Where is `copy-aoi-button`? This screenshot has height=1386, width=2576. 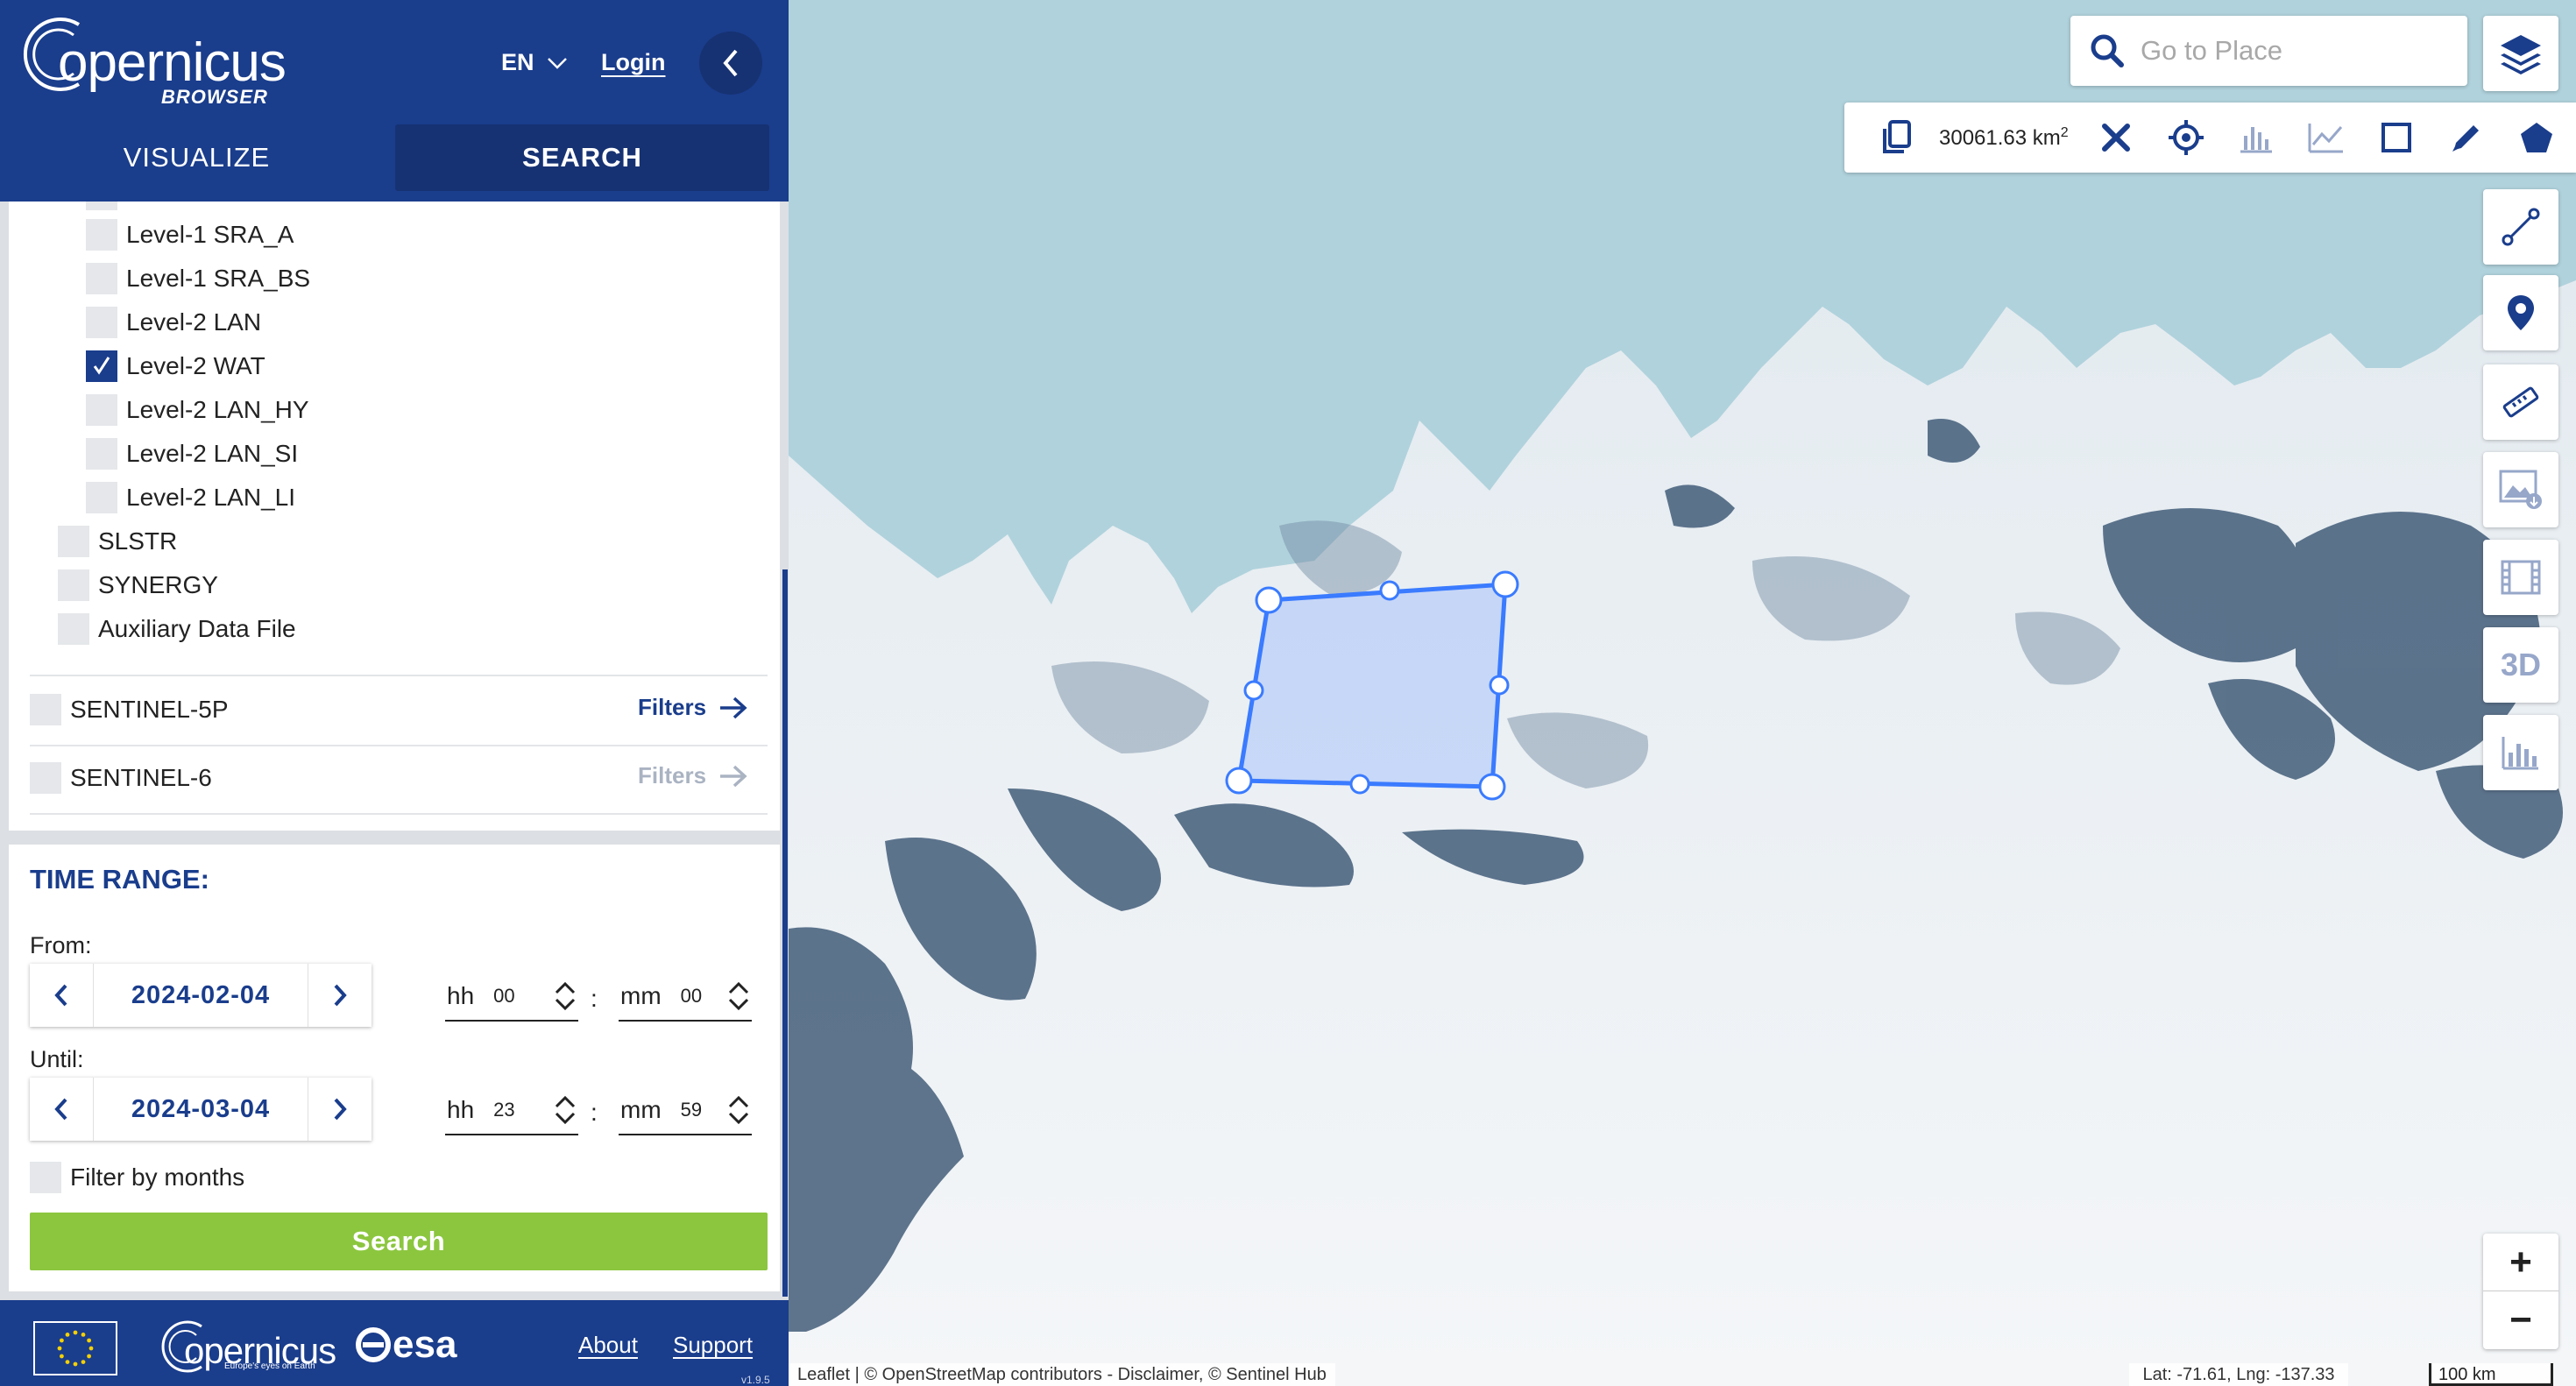 copy-aoi-button is located at coordinates (1897, 138).